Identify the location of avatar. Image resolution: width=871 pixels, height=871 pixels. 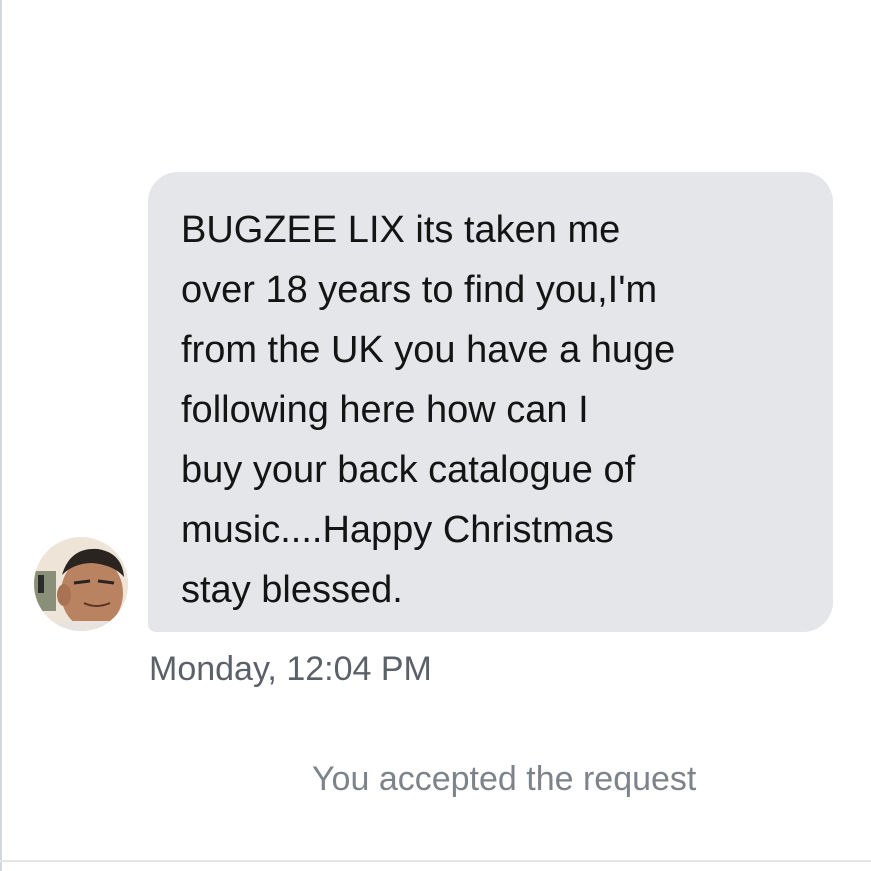
(81, 584).